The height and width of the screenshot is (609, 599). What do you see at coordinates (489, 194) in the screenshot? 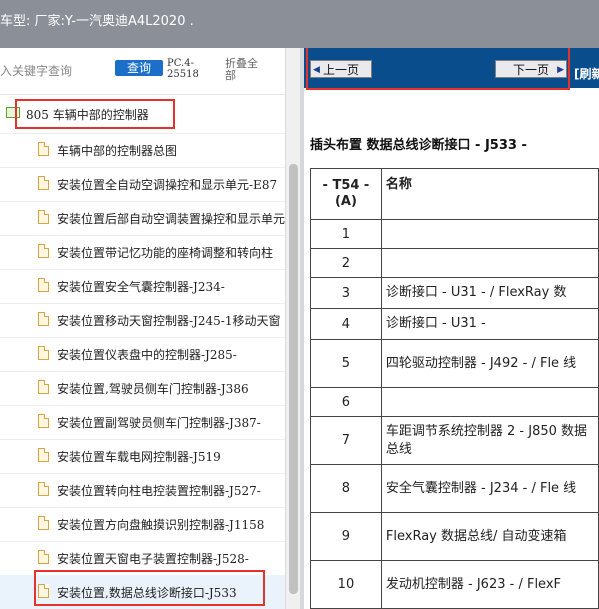
I see `col-header-name: 名称` at bounding box center [489, 194].